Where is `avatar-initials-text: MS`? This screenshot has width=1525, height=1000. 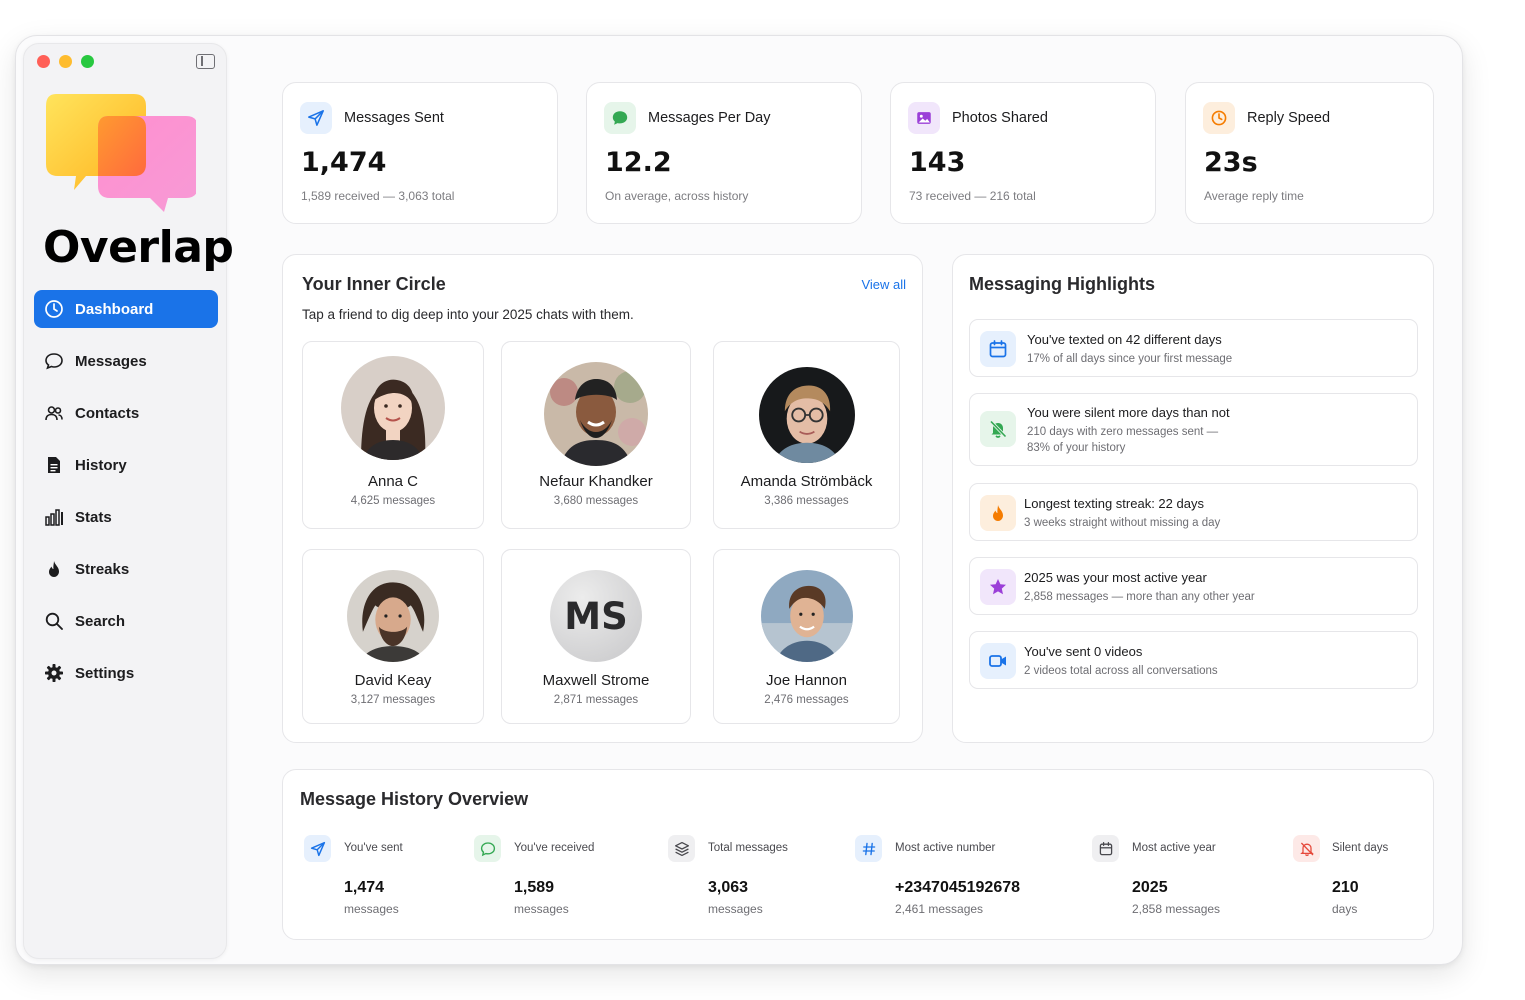
avatar-initials-text: MS is located at coordinates (596, 616).